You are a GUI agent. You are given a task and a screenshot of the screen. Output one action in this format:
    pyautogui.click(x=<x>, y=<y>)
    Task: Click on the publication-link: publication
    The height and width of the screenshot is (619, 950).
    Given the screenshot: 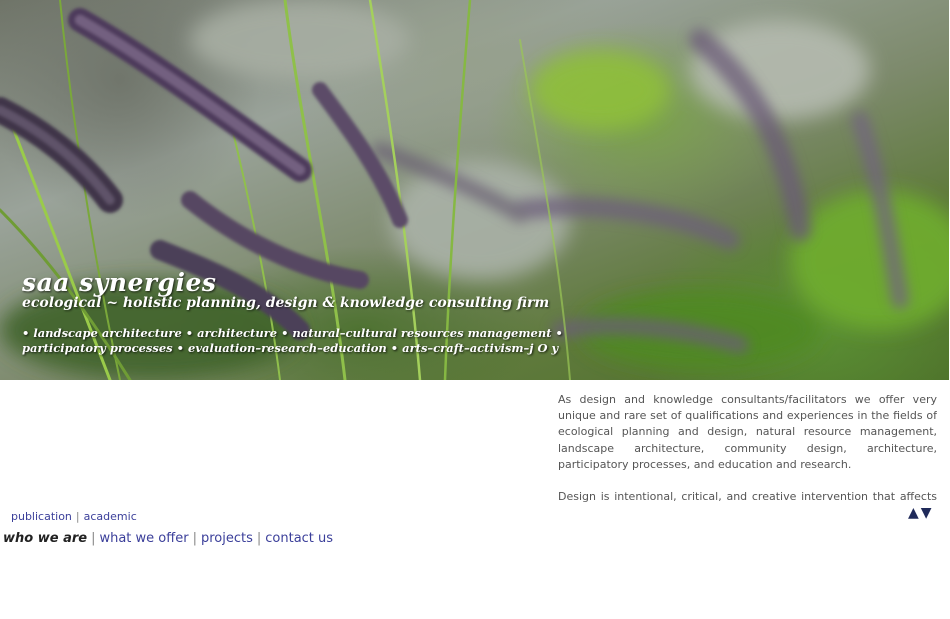 What is the action you would take?
    pyautogui.click(x=41, y=516)
    